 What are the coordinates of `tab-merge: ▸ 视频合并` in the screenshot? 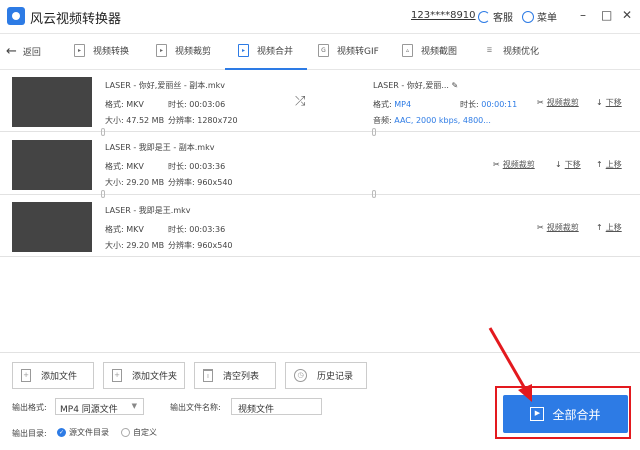 It's located at (265, 50).